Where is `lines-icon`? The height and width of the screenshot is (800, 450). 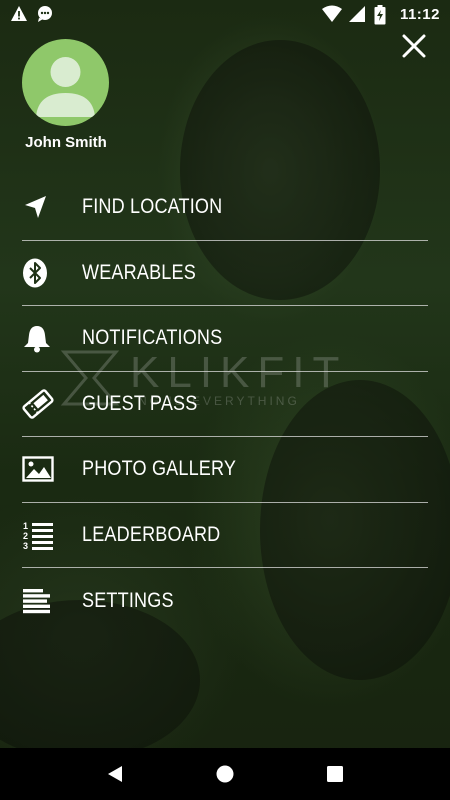
lines-icon is located at coordinates (44, 601).